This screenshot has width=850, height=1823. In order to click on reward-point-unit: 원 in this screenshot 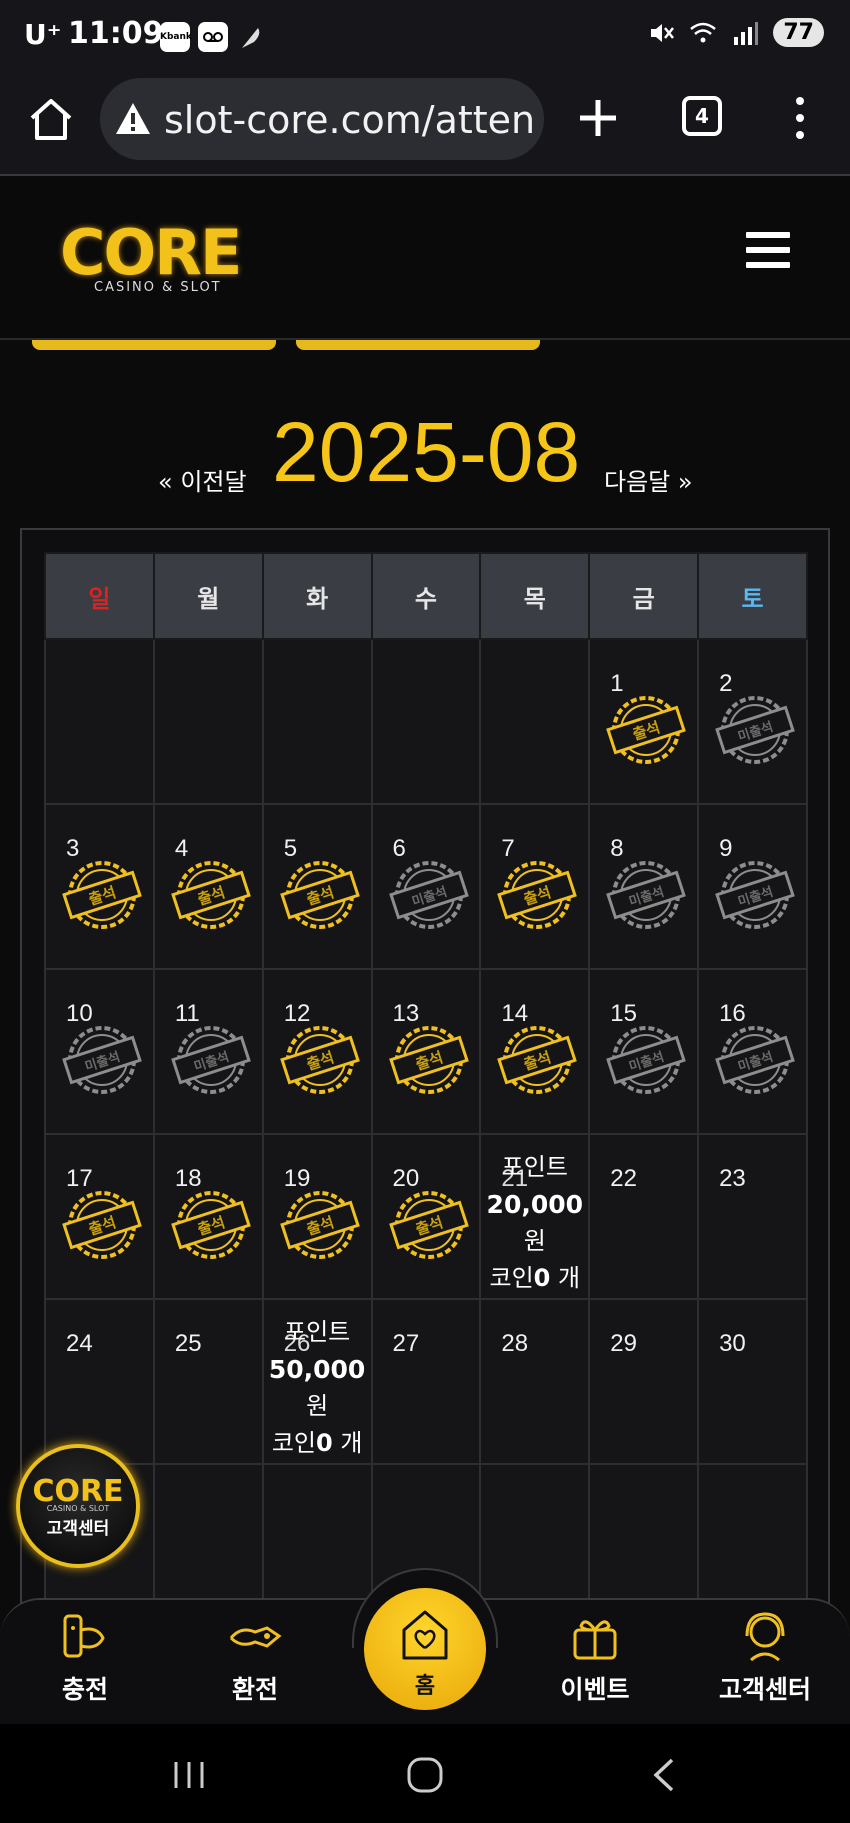, I will do `click(317, 1406)`.